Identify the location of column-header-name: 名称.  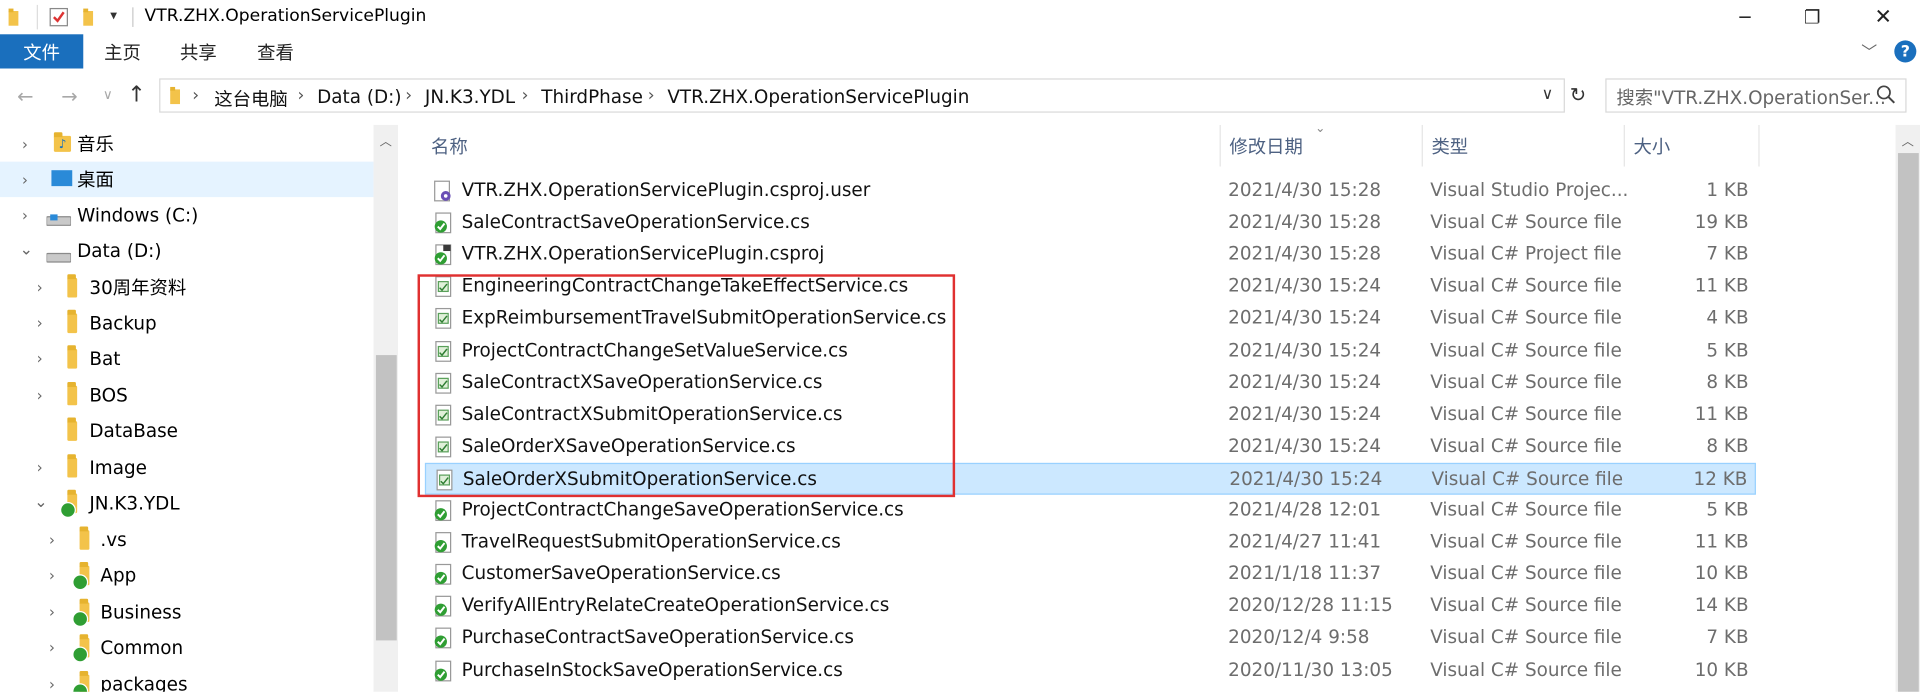
(820, 146).